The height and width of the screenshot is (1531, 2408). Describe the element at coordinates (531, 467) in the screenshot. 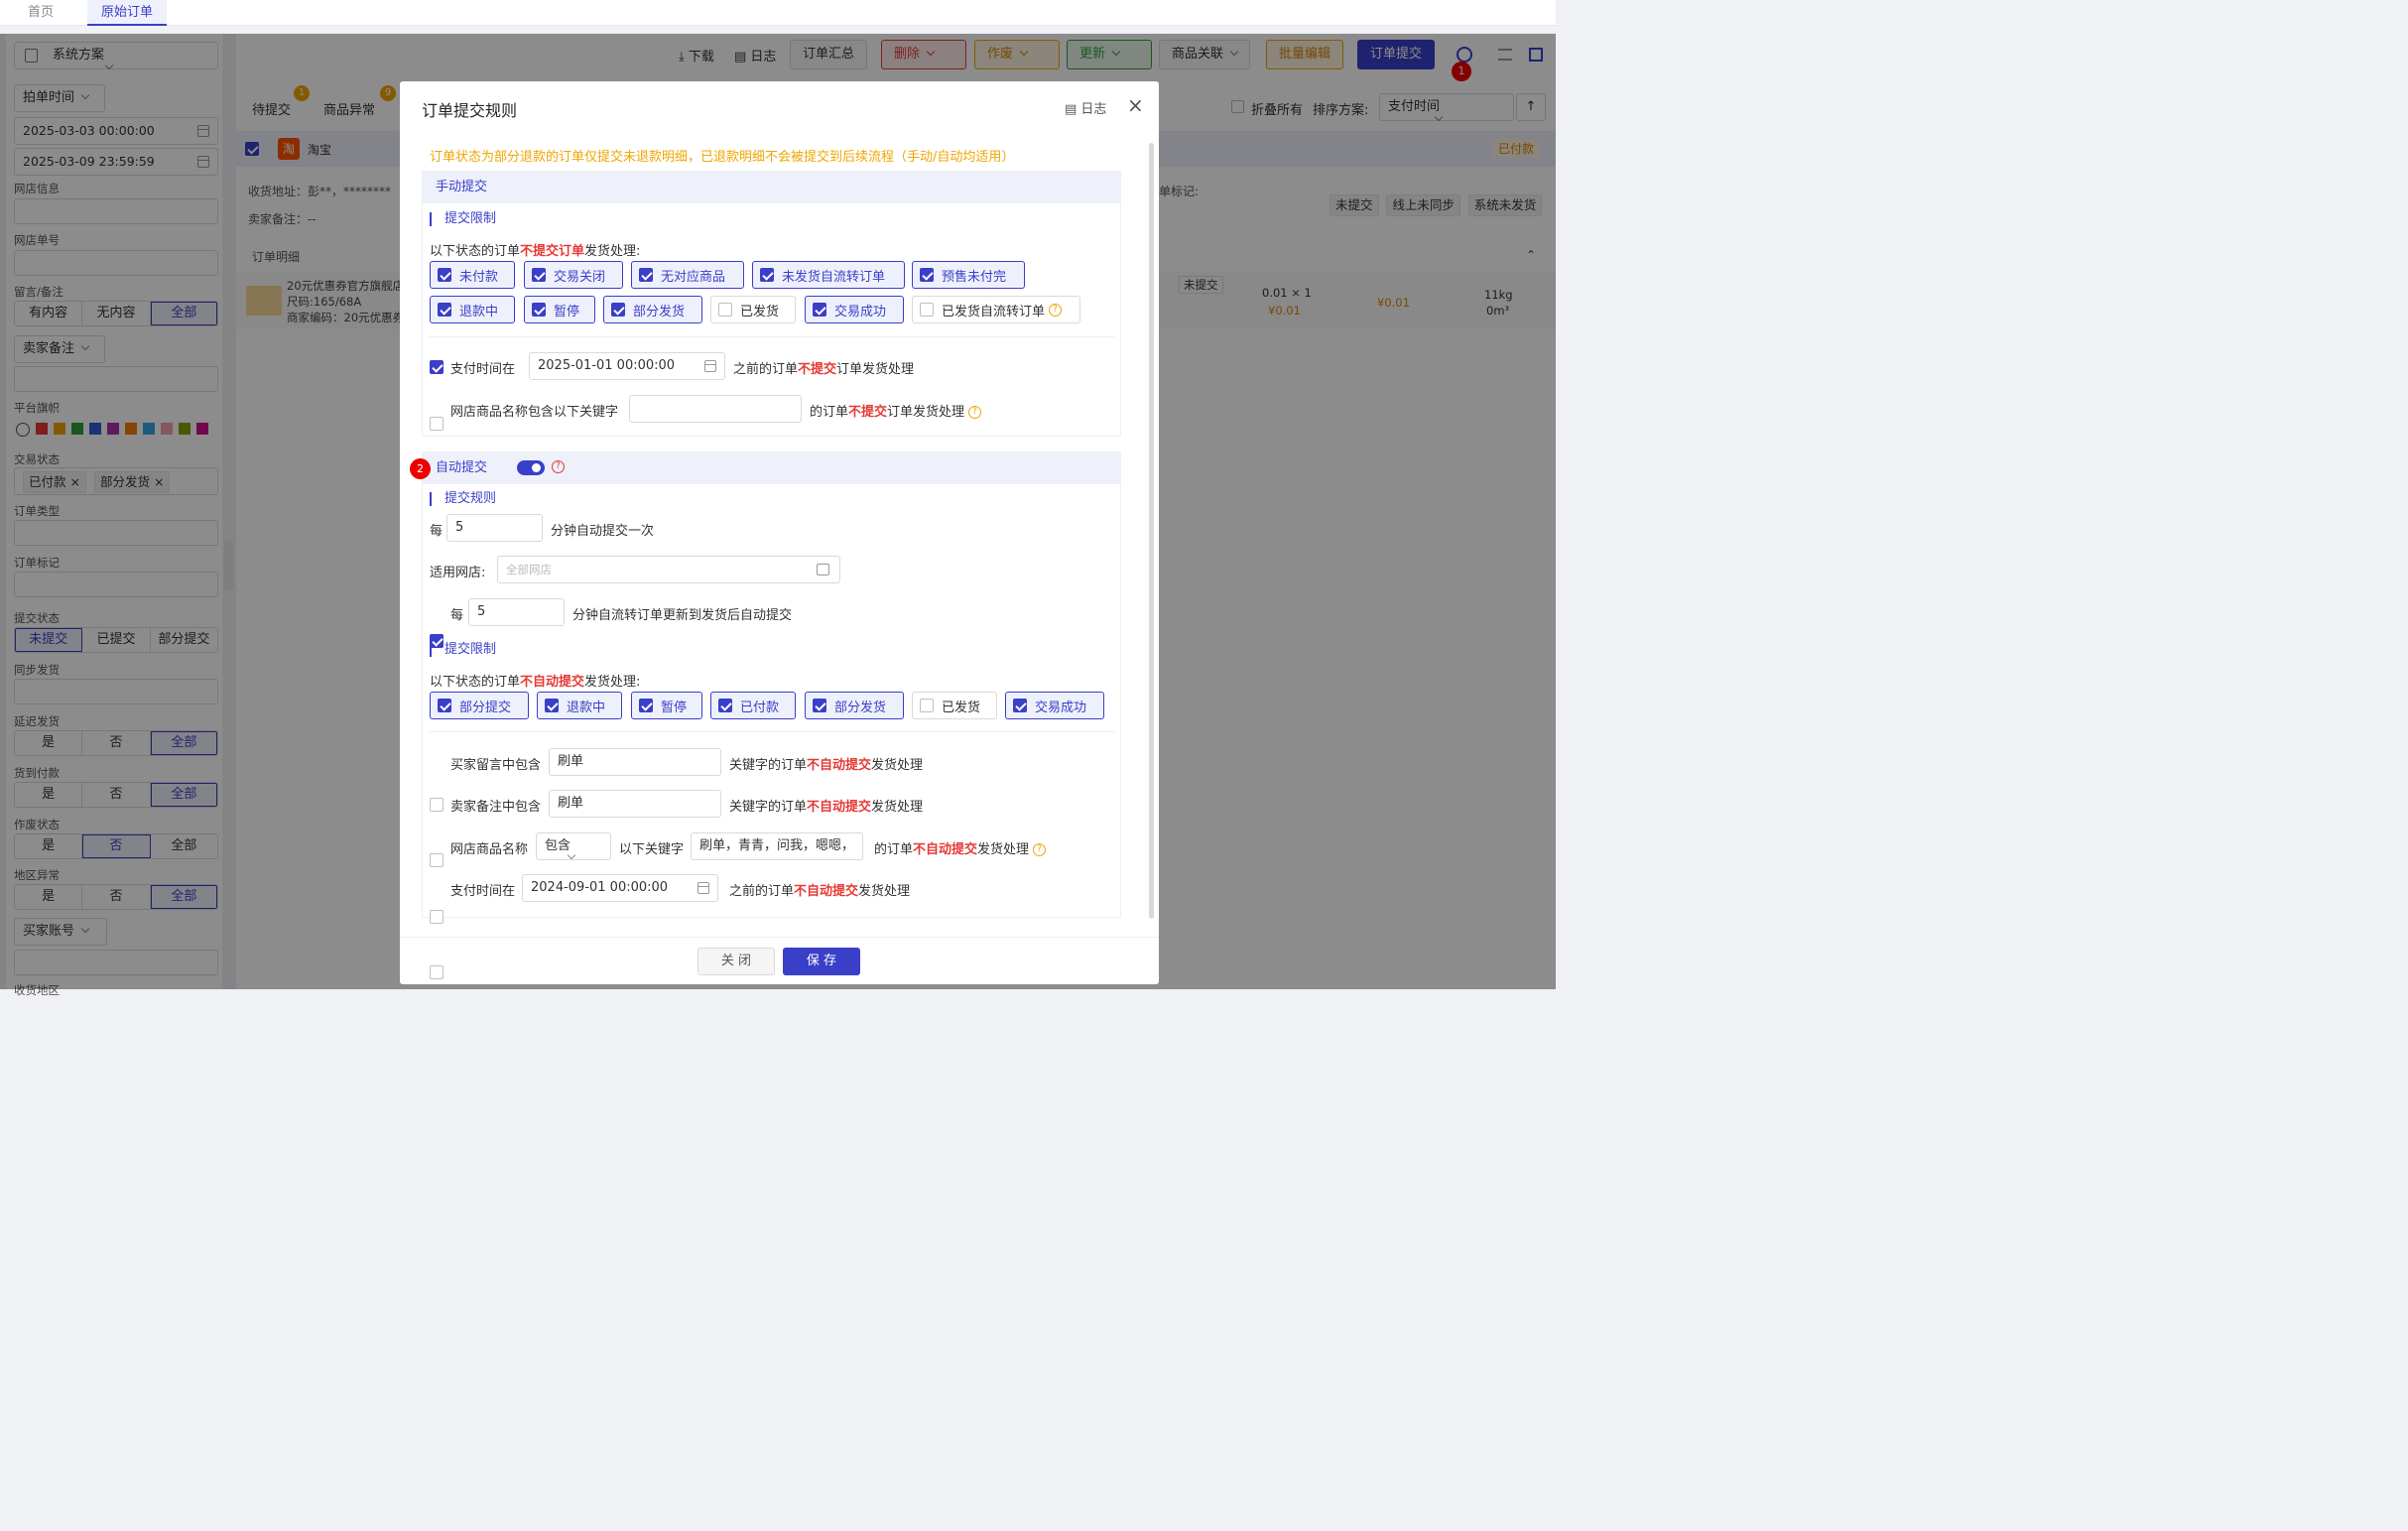

I see `auto-submit-toggle` at that location.